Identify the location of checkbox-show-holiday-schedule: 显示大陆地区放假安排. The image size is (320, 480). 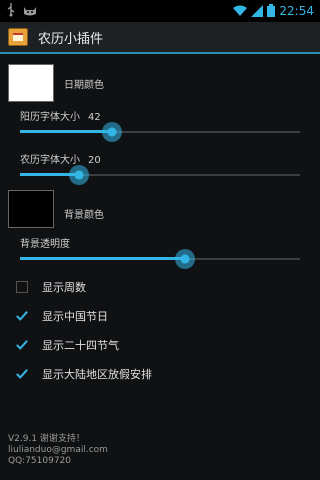
(84, 374).